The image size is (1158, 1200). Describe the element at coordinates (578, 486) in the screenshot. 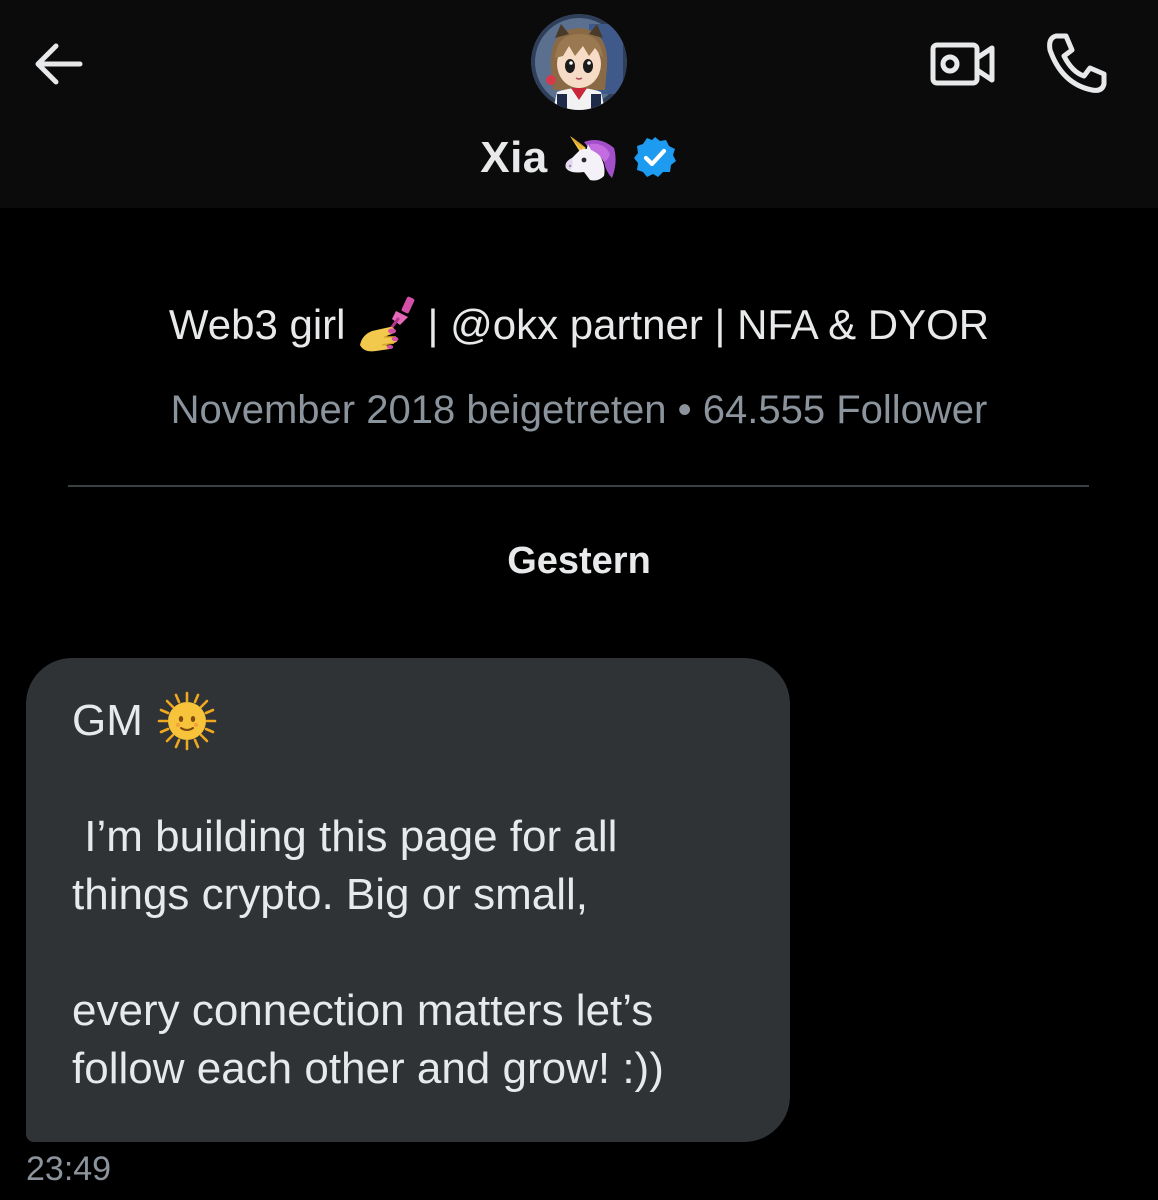

I see `divider` at that location.